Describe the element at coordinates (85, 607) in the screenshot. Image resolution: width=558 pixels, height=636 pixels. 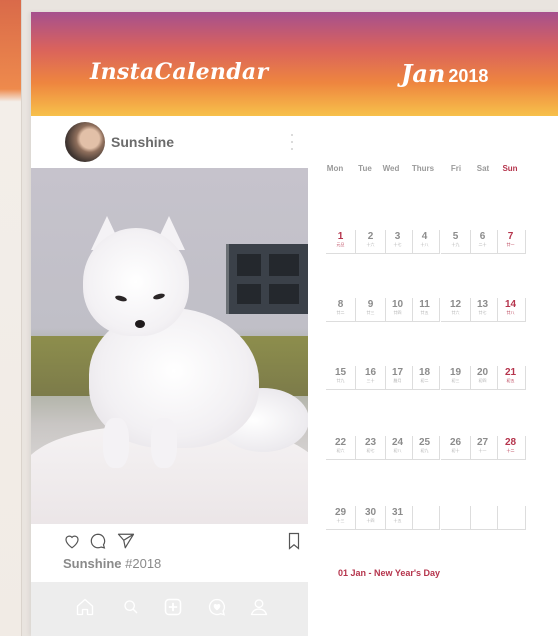
I see `home-icon` at that location.